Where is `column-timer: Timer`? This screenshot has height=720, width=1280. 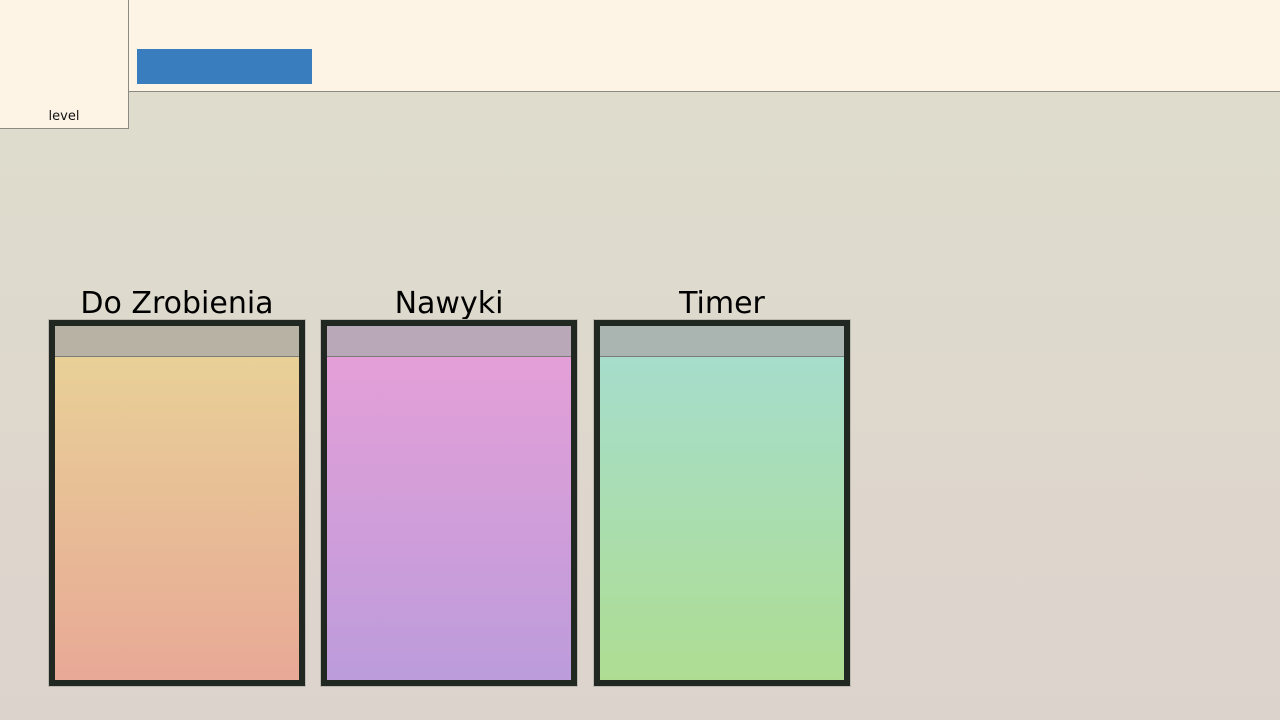
column-timer: Timer is located at coordinates (722, 484).